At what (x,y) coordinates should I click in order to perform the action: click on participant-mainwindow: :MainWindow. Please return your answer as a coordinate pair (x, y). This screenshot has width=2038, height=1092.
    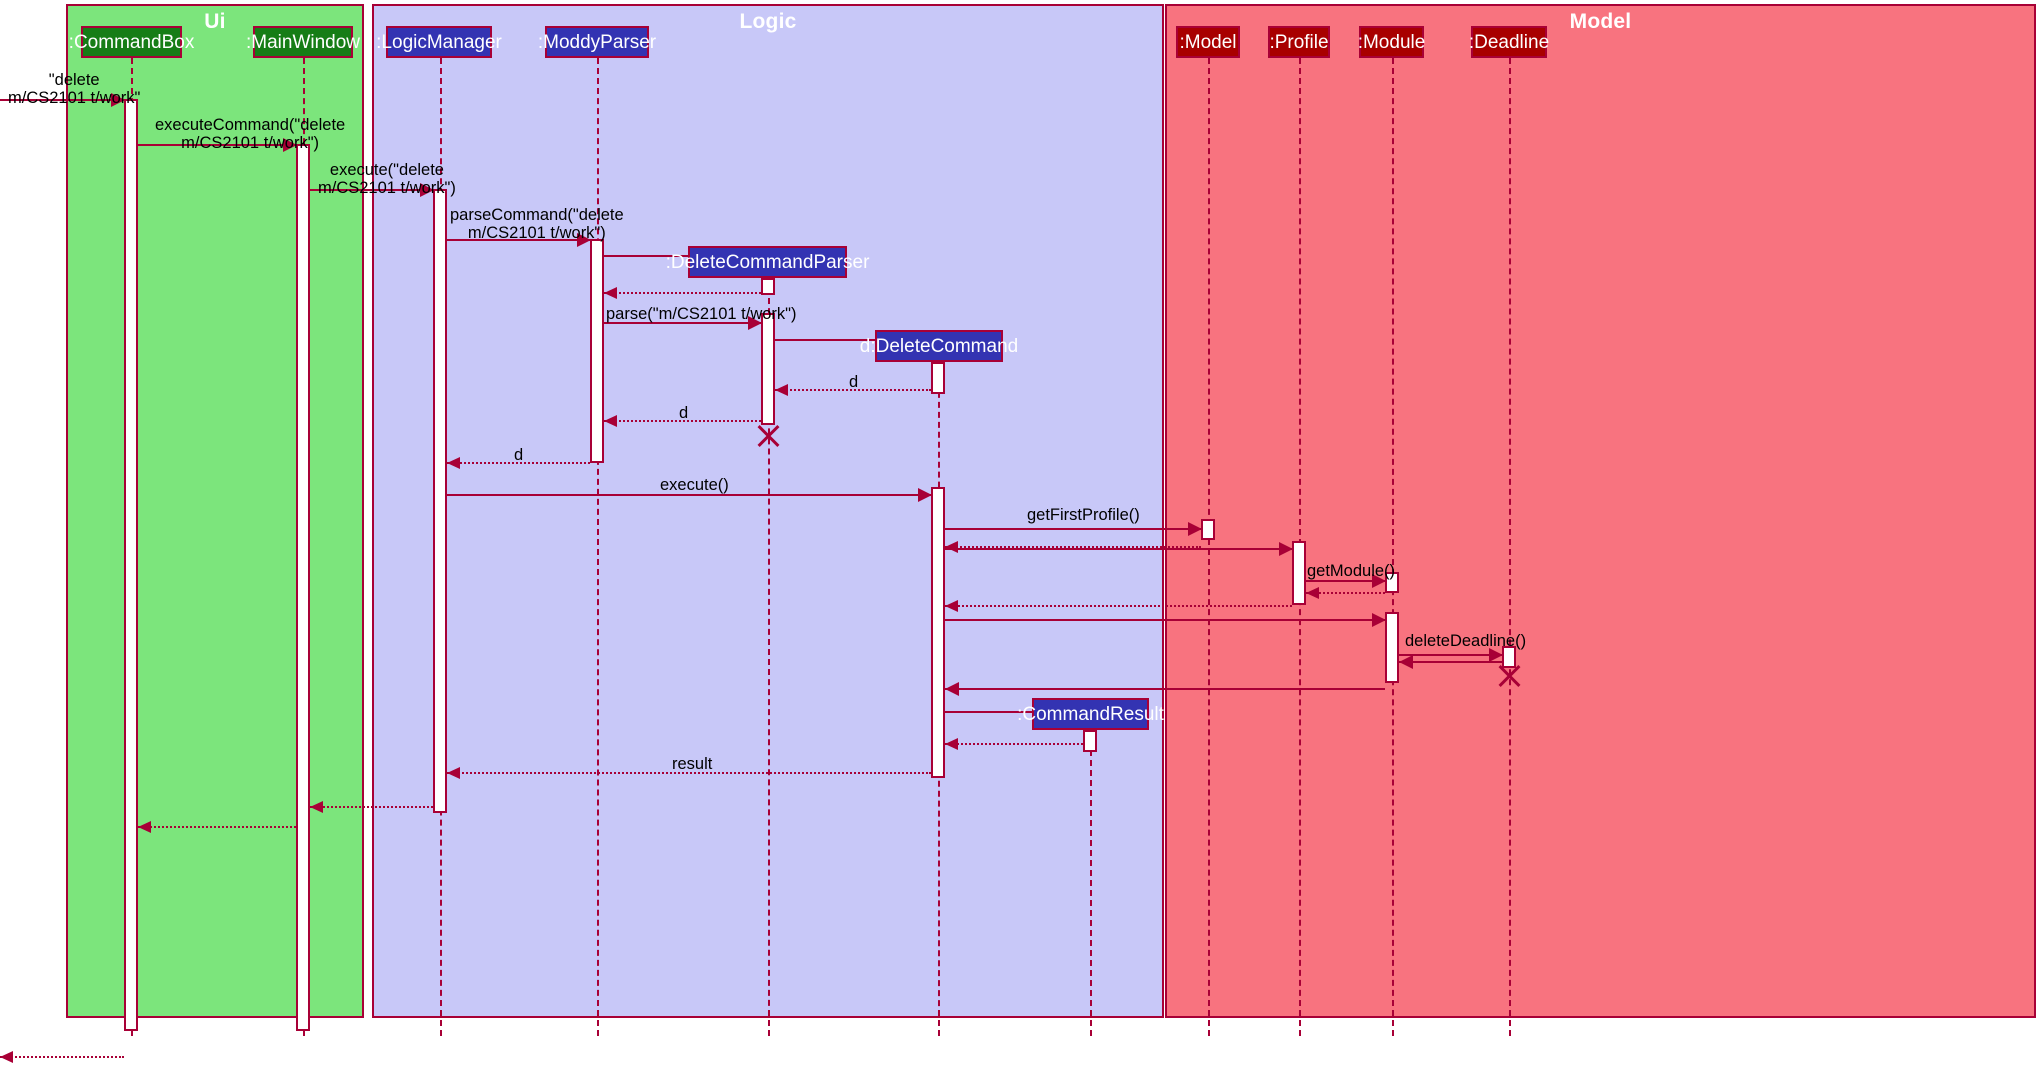
    Looking at the image, I should click on (303, 42).